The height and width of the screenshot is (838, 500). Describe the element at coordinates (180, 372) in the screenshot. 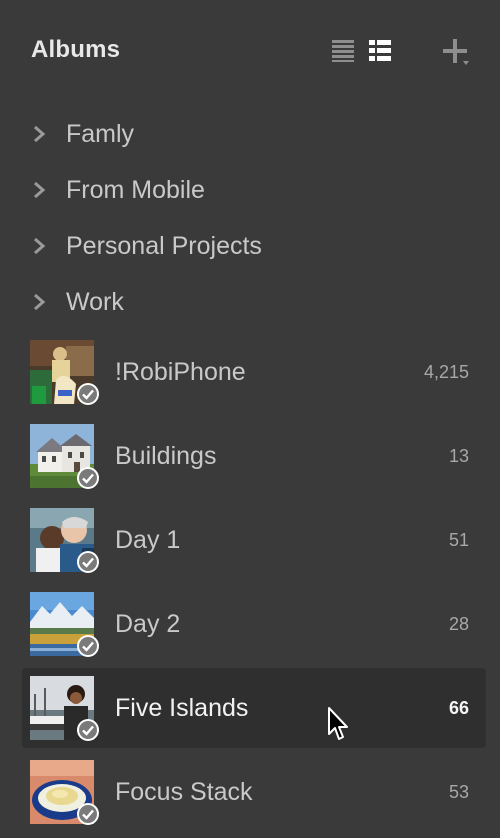

I see `album-label: !RobiPhone` at that location.